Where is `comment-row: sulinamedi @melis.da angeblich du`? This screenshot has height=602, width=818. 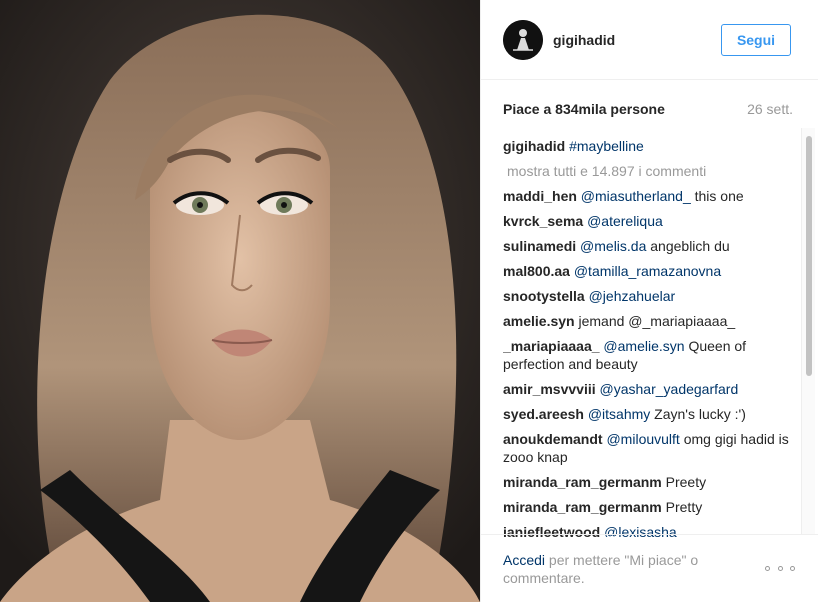 comment-row: sulinamedi @melis.da angeblich du is located at coordinates (648, 246).